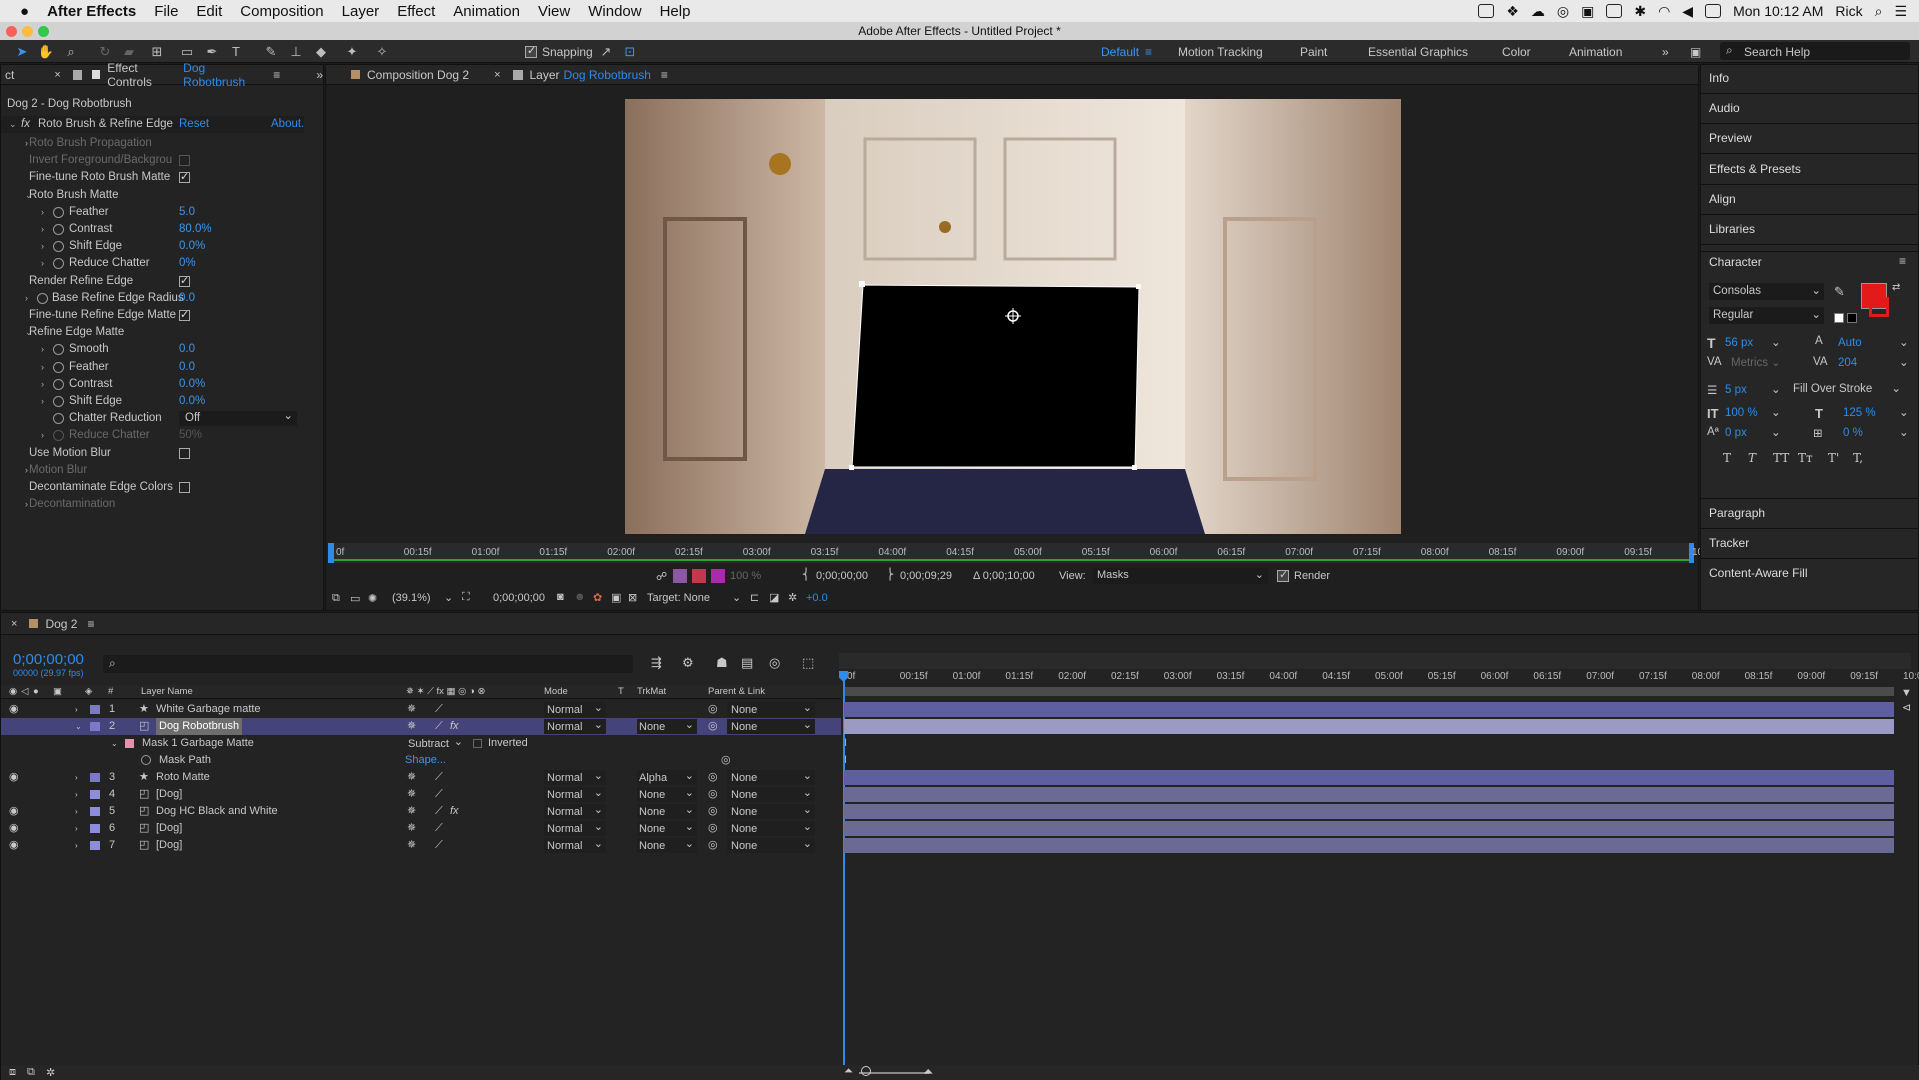  I want to click on audio-header-icon: ◁, so click(24, 692).